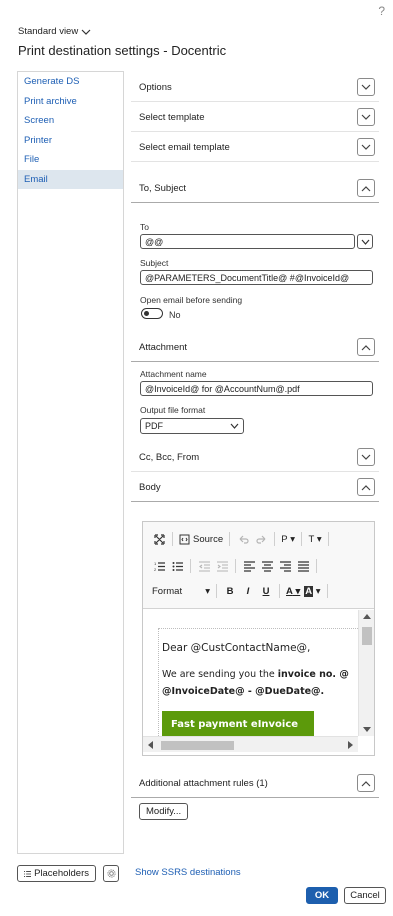 This screenshot has height=916, width=393. What do you see at coordinates (150, 745) in the screenshot?
I see `scroll-left-icon` at bounding box center [150, 745].